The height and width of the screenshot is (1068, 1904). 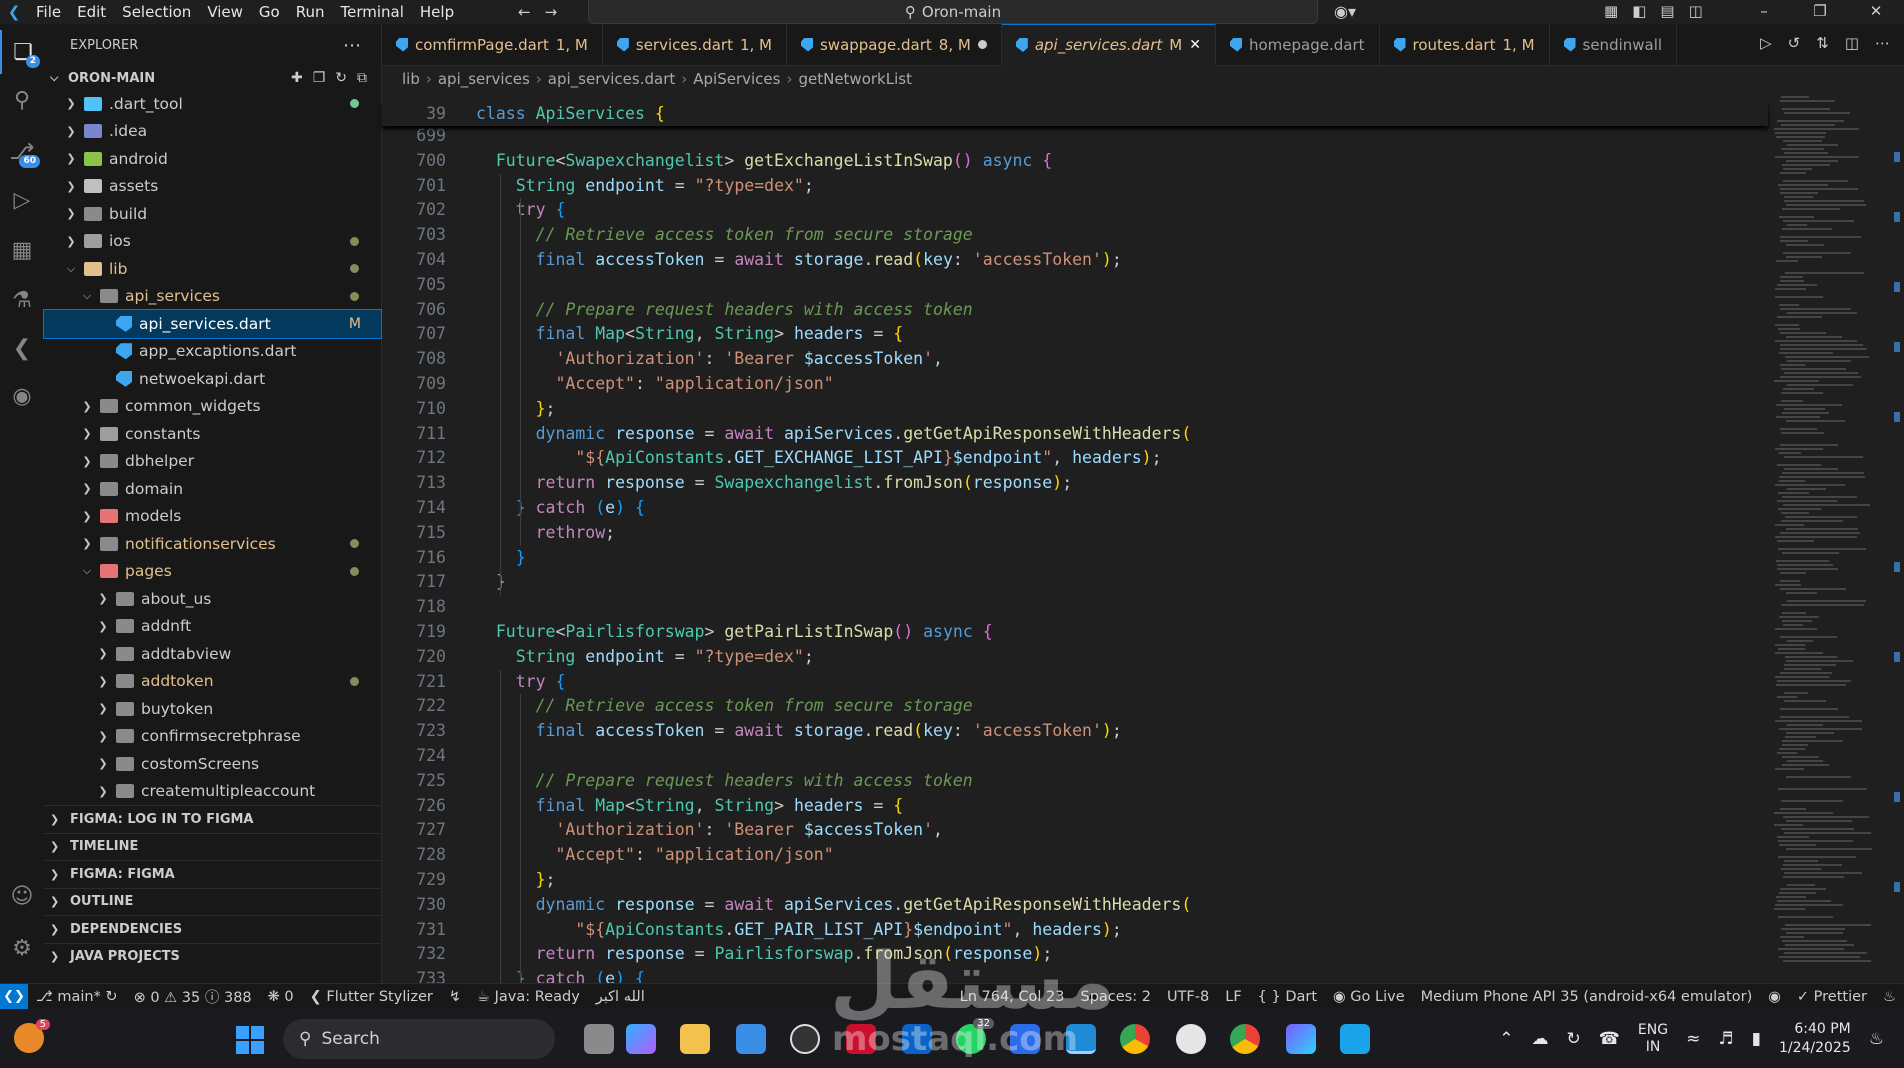 I want to click on mcafee-icon, so click(x=861, y=1039).